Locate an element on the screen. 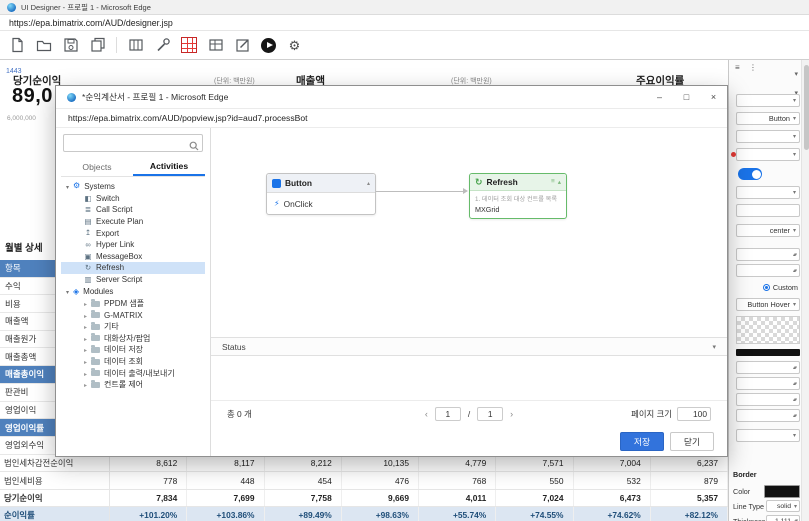 The width and height of the screenshot is (809, 521). align-select: center is located at coordinates (768, 230).